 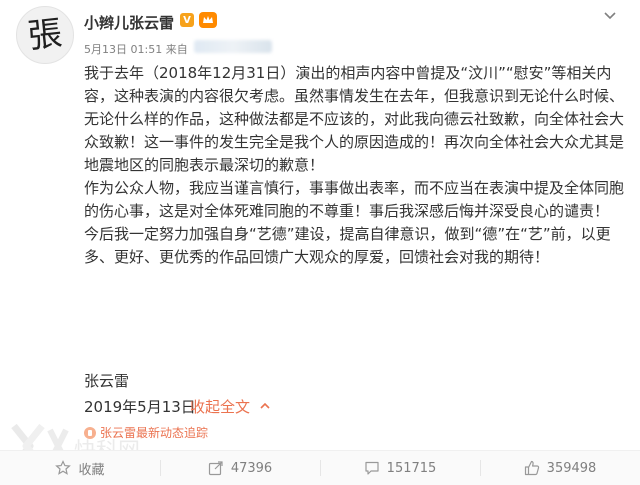 I want to click on author-name: 小辫儿张云雷, so click(x=129, y=22).